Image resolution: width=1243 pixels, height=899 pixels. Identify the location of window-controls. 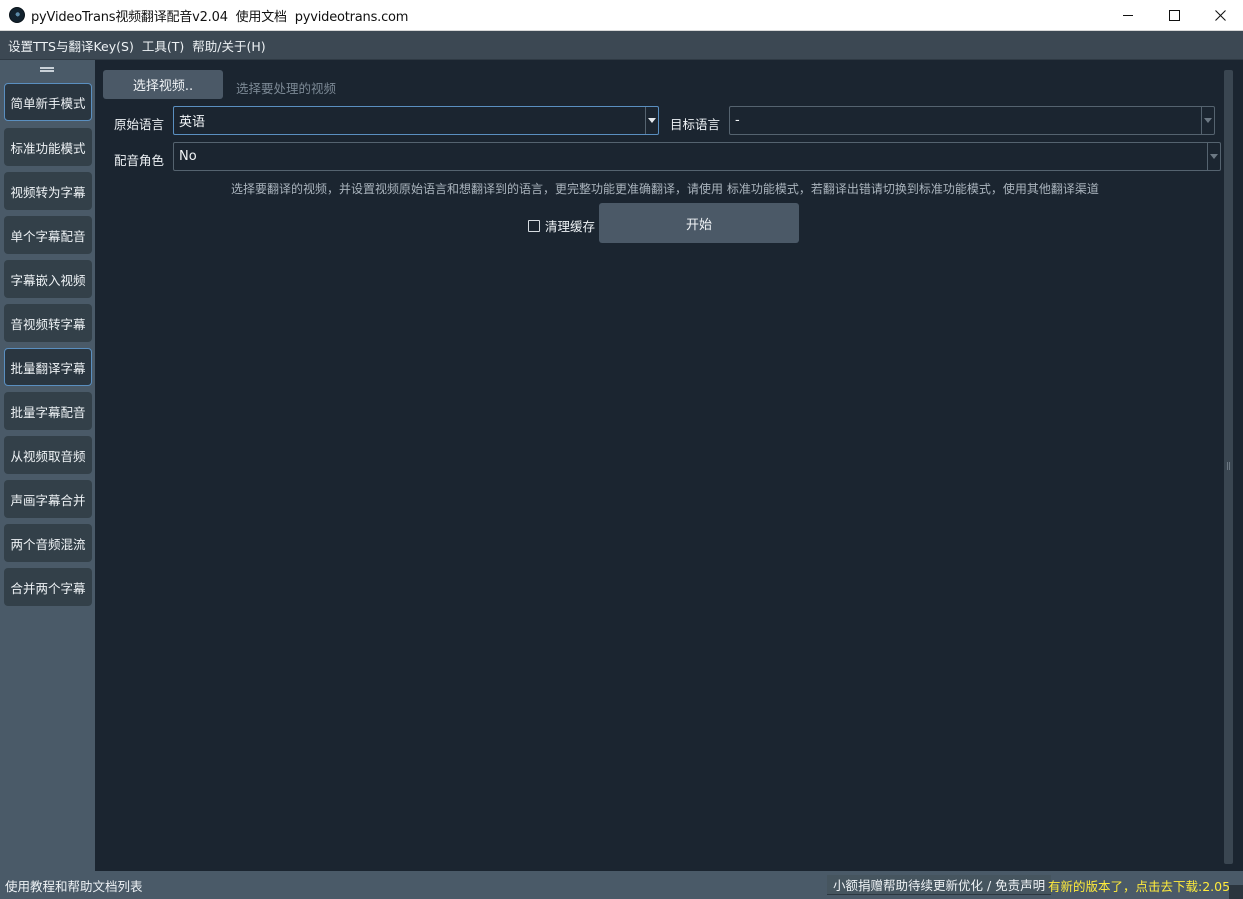
(1174, 15).